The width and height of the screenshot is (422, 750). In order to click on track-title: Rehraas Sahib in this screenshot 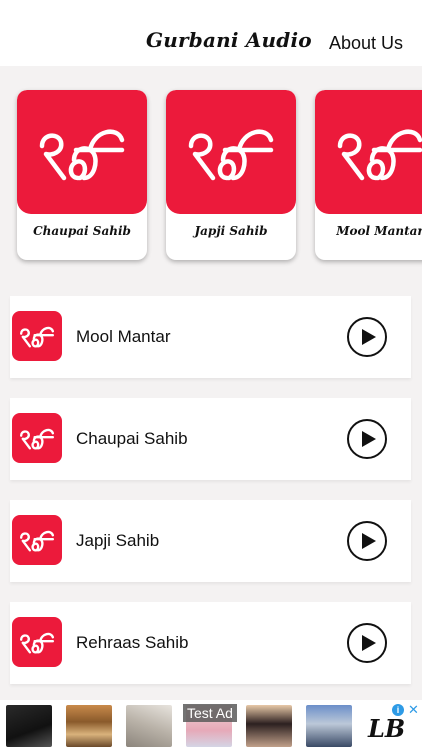, I will do `click(132, 642)`.